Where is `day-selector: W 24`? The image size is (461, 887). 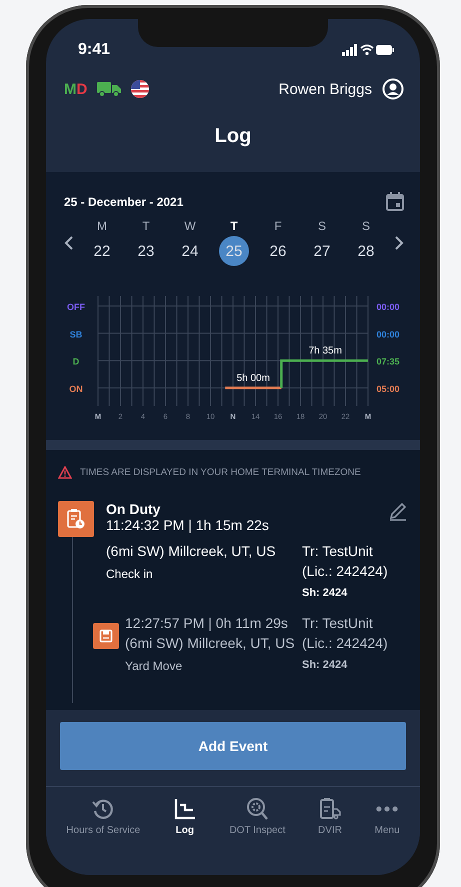 day-selector: W 24 is located at coordinates (190, 242).